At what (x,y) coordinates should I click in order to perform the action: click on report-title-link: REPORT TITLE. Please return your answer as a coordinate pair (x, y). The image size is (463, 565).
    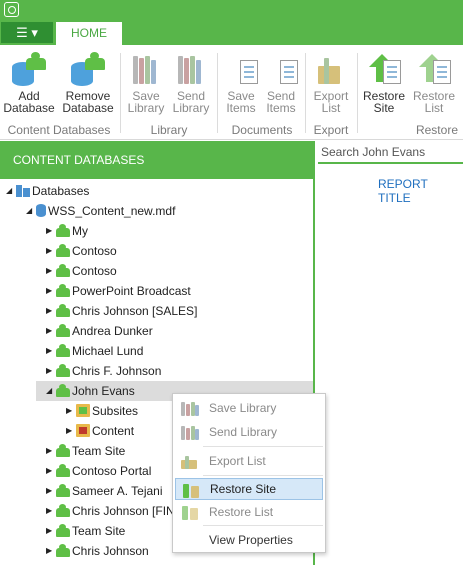
    Looking at the image, I should click on (420, 191).